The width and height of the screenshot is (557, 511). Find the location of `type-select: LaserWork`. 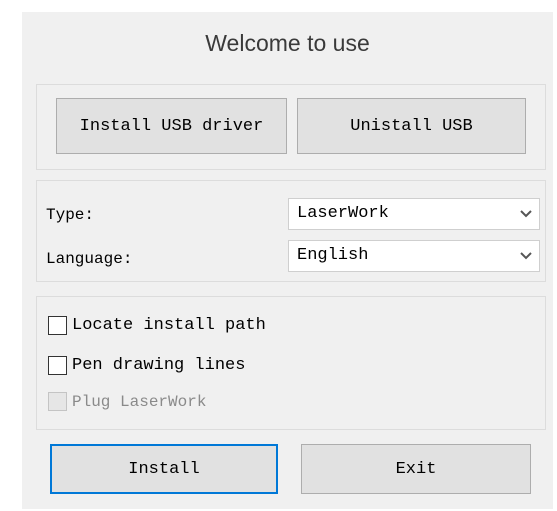

type-select: LaserWork is located at coordinates (414, 214).